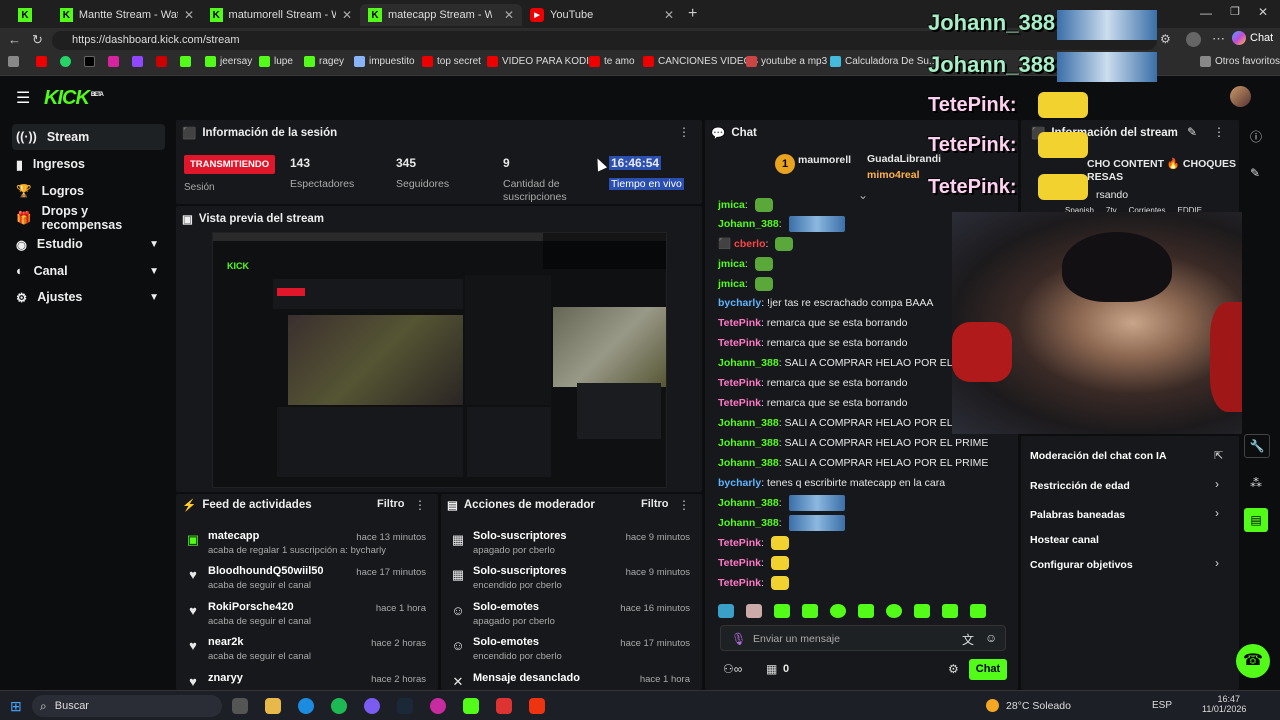 The width and height of the screenshot is (1280, 720). I want to click on bookmark-top-secret: top secret, so click(451, 61).